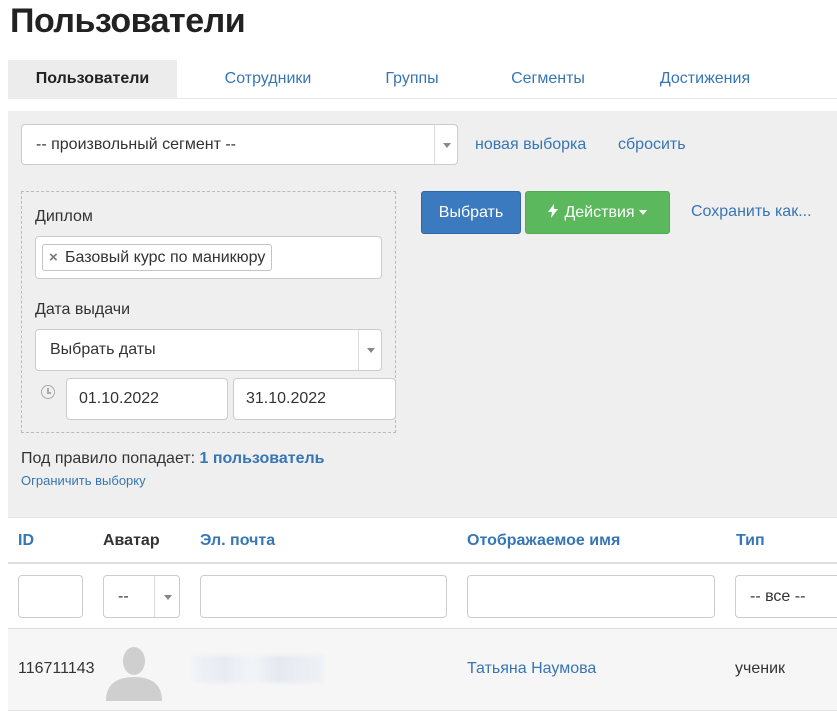 The image size is (837, 722). Describe the element at coordinates (314, 399) in the screenshot. I see `date-to-input: 31.10.2022` at that location.